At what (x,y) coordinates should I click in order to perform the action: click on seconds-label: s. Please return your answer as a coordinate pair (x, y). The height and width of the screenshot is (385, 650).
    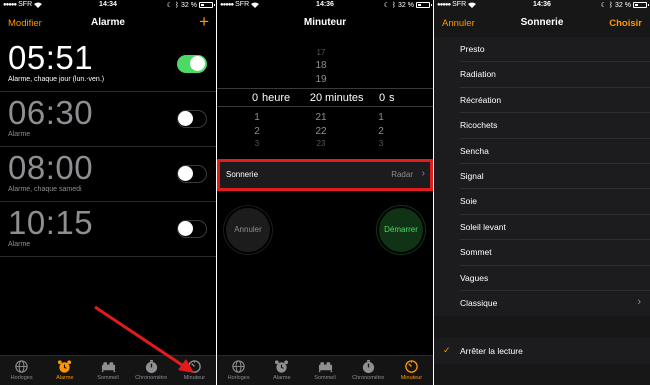
    Looking at the image, I should click on (392, 98).